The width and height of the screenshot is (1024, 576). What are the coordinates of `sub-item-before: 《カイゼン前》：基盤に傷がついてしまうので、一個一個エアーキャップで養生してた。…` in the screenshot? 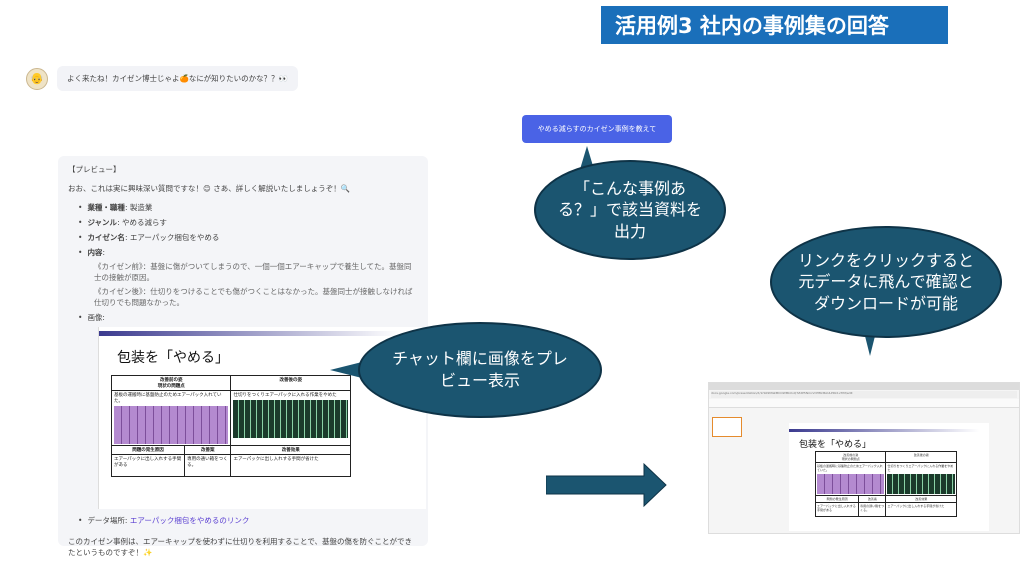 It's located at (253, 272).